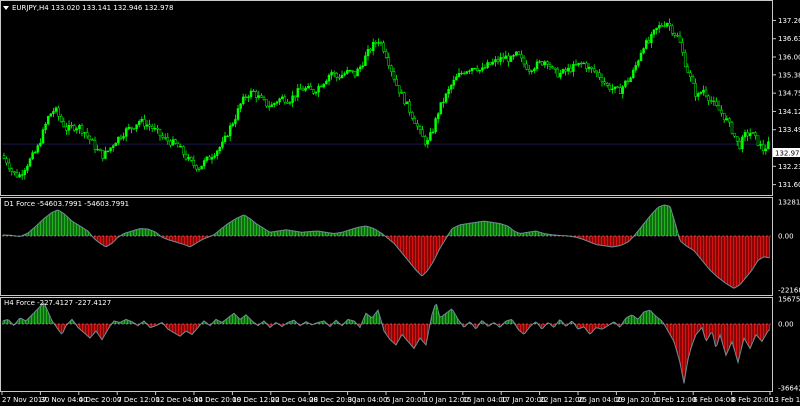 The width and height of the screenshot is (800, 406). Describe the element at coordinates (786, 237) in the screenshot. I see `d1-tick-label: 0.00` at that location.